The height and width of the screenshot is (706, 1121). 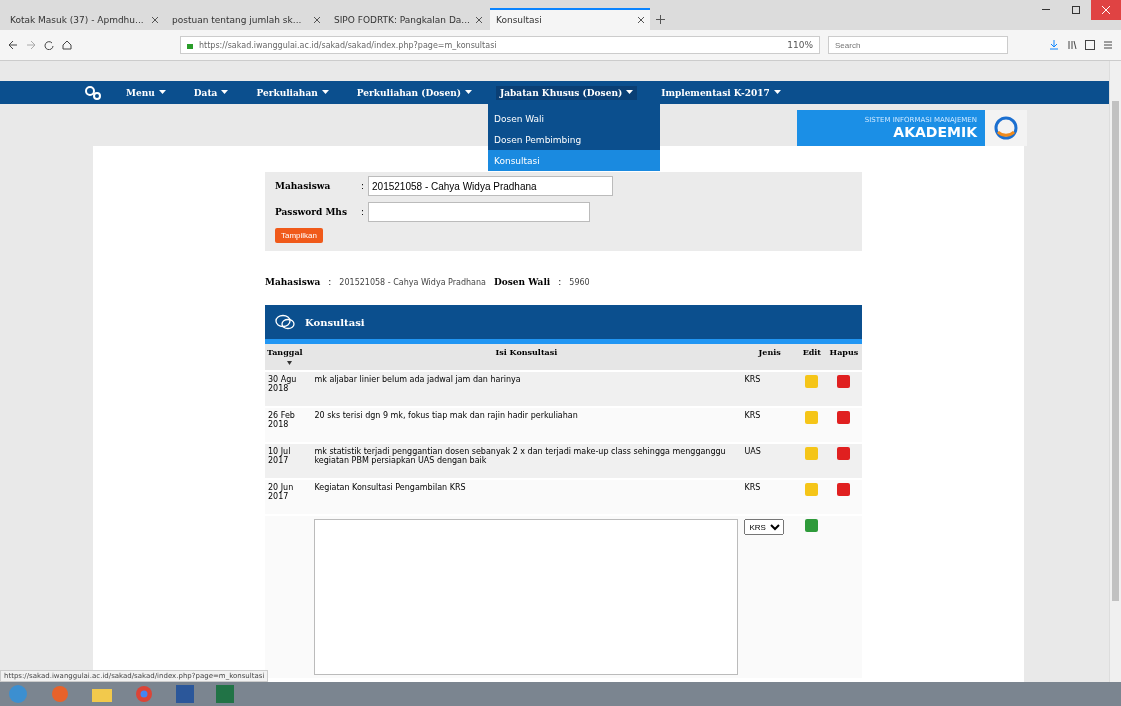 What do you see at coordinates (211, 92) in the screenshot?
I see `nav-menu-item: Data` at bounding box center [211, 92].